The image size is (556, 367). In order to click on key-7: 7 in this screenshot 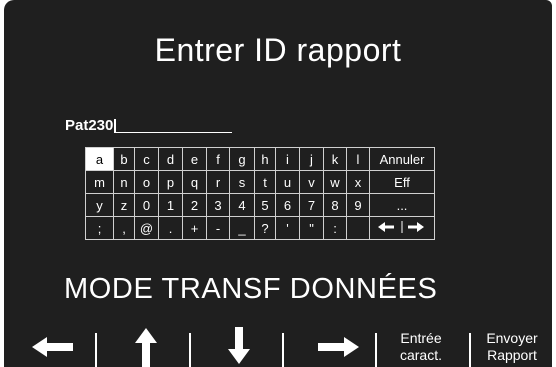, I will do `click(311, 205)`.